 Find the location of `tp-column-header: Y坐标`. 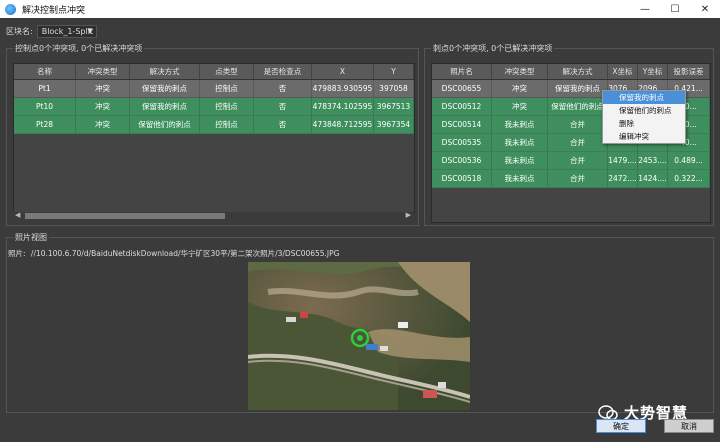

tp-column-header: Y坐标 is located at coordinates (653, 71).